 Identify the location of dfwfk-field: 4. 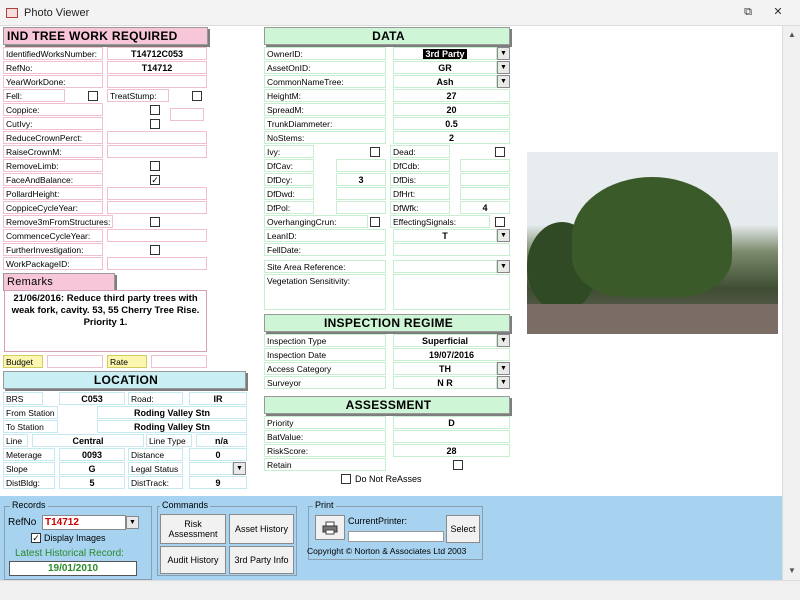
(485, 207).